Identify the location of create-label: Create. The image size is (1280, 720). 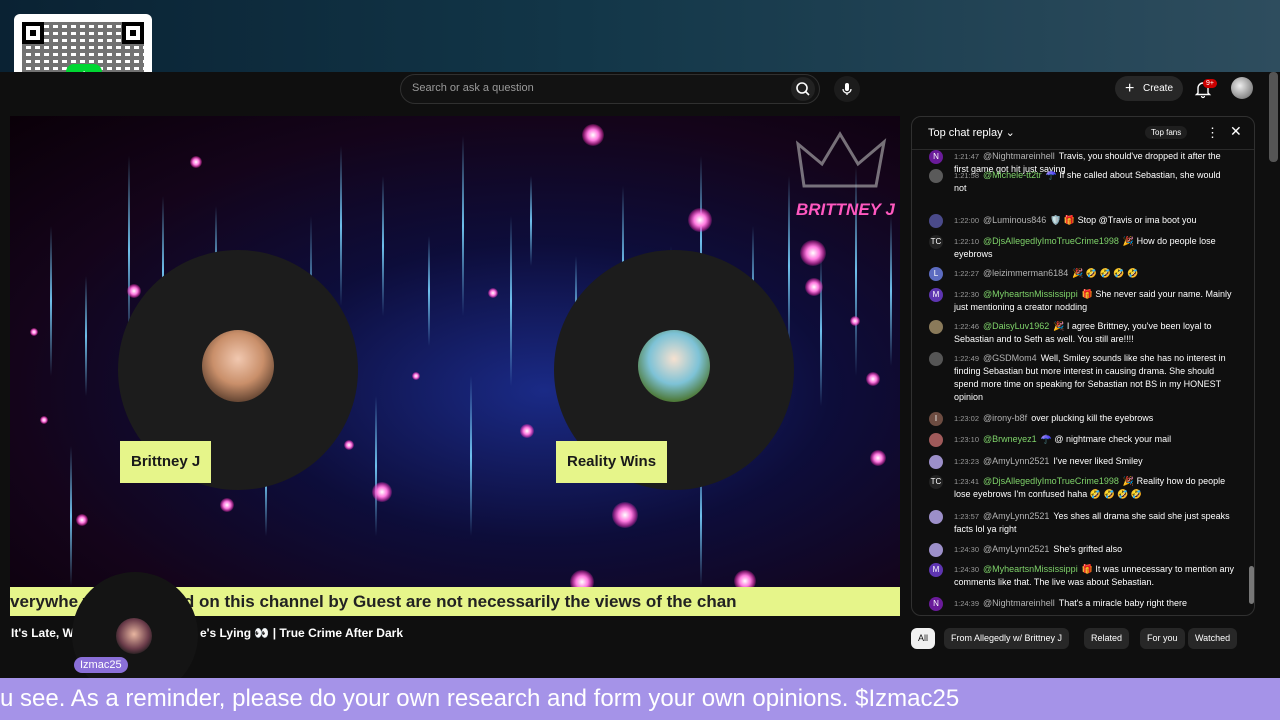
(1158, 88).